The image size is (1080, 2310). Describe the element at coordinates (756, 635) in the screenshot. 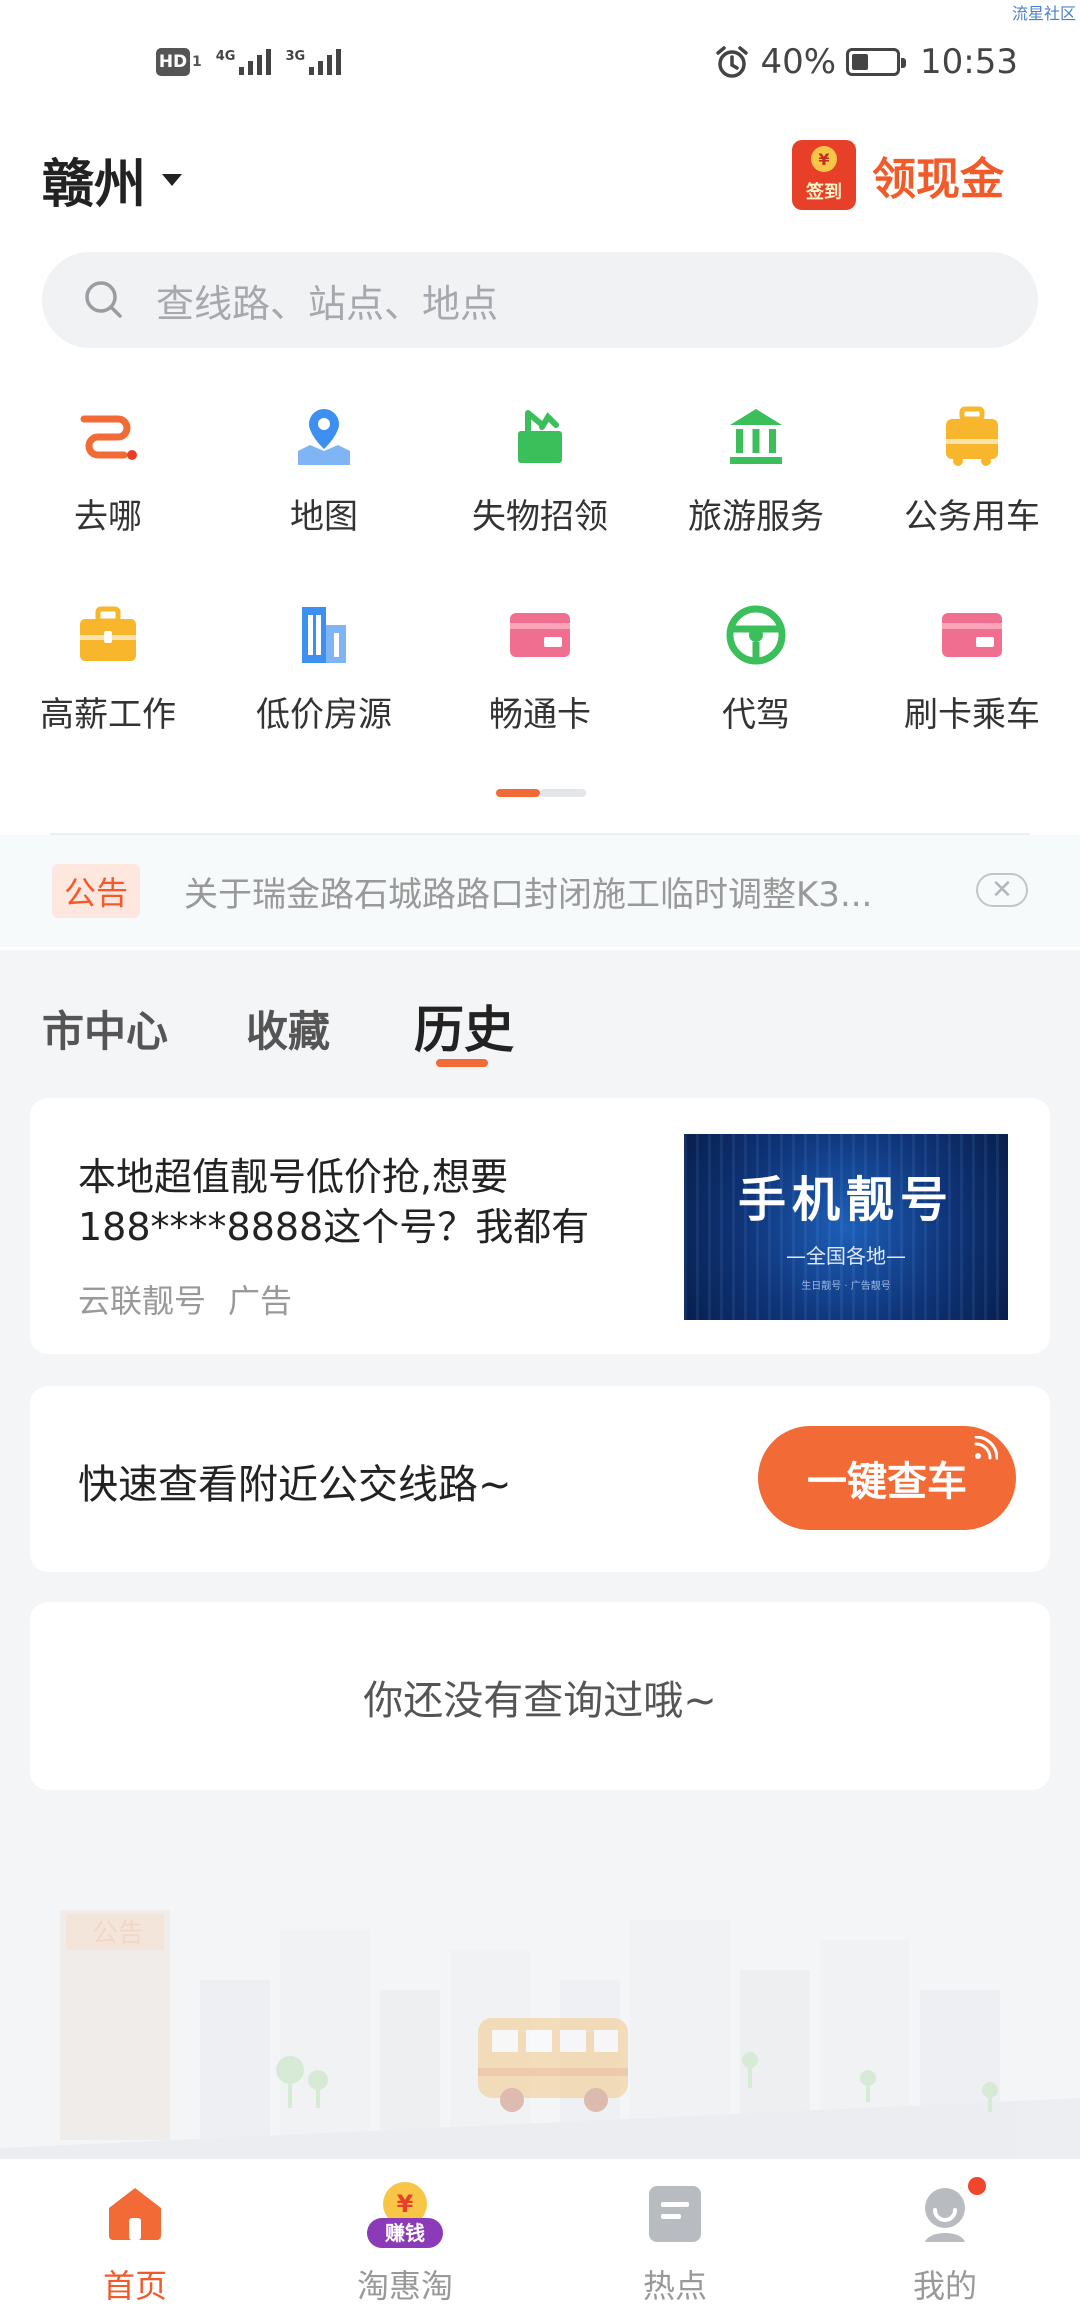

I see `steering-wheel-icon` at that location.